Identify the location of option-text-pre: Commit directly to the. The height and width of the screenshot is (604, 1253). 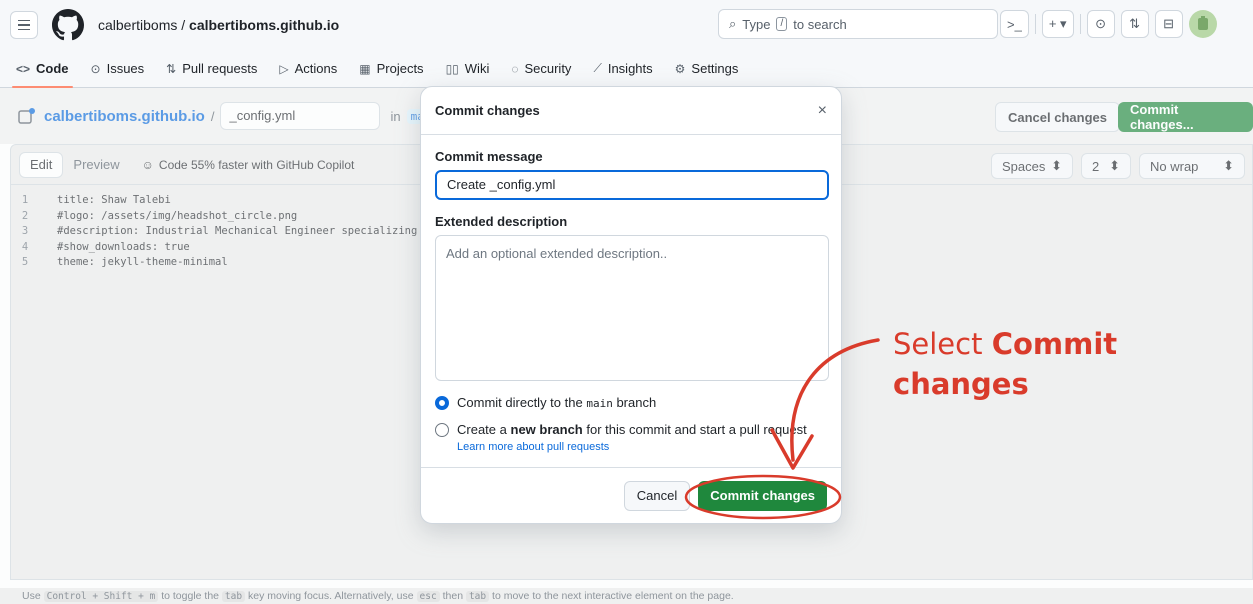
(520, 402).